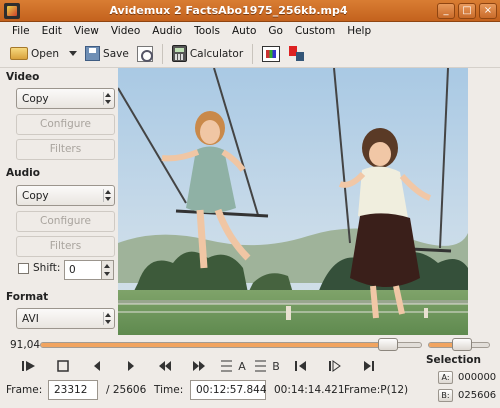 The width and height of the screenshot is (500, 408). Describe the element at coordinates (65, 246) in the screenshot. I see `audio-filters-button: Filters` at that location.